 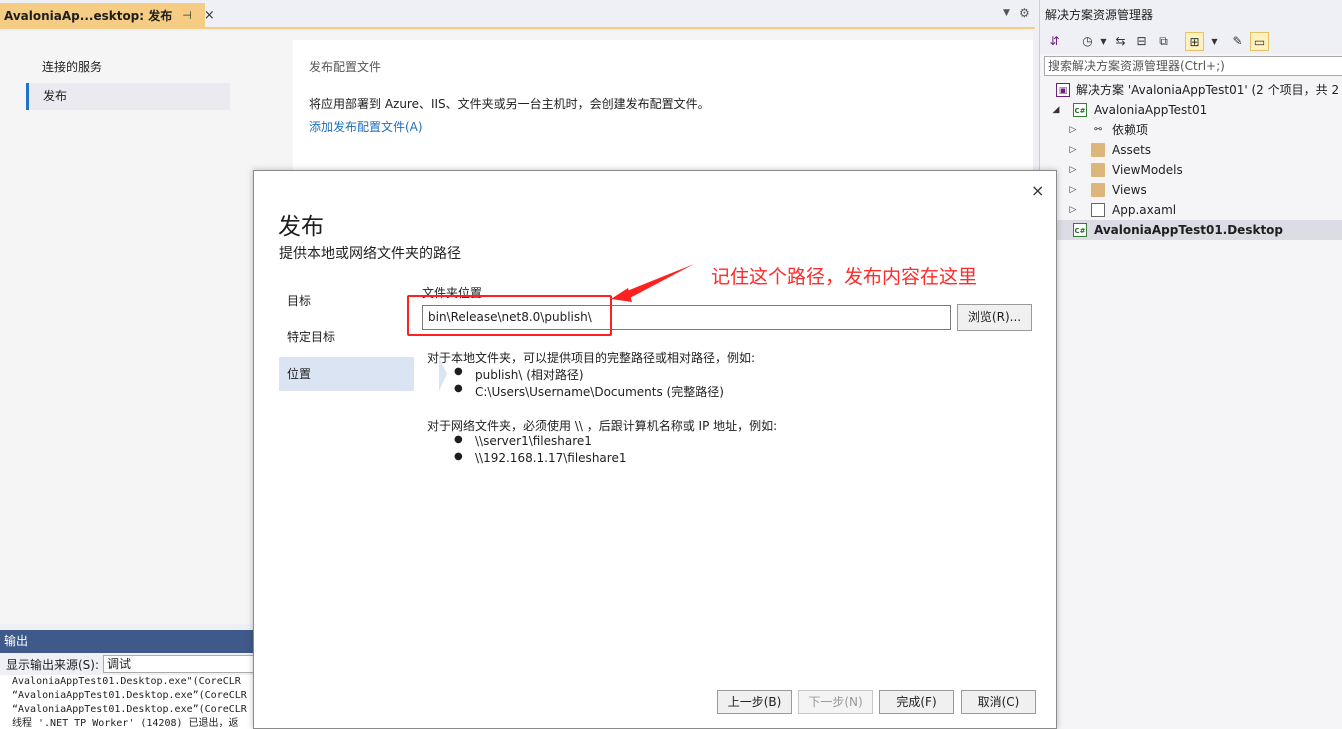 What do you see at coordinates (1191, 190) in the screenshot?
I see `tree-item-views: ▷ Views` at bounding box center [1191, 190].